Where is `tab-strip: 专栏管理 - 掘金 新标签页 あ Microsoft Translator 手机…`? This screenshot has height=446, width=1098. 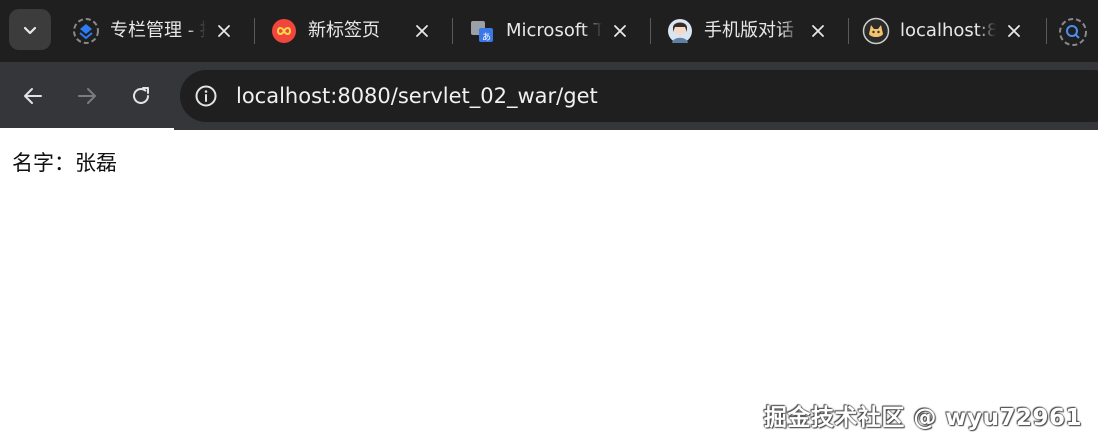 tab-strip: 专栏管理 - 掘金 新标签页 あ Microsoft Translator 手机… is located at coordinates (549, 31).